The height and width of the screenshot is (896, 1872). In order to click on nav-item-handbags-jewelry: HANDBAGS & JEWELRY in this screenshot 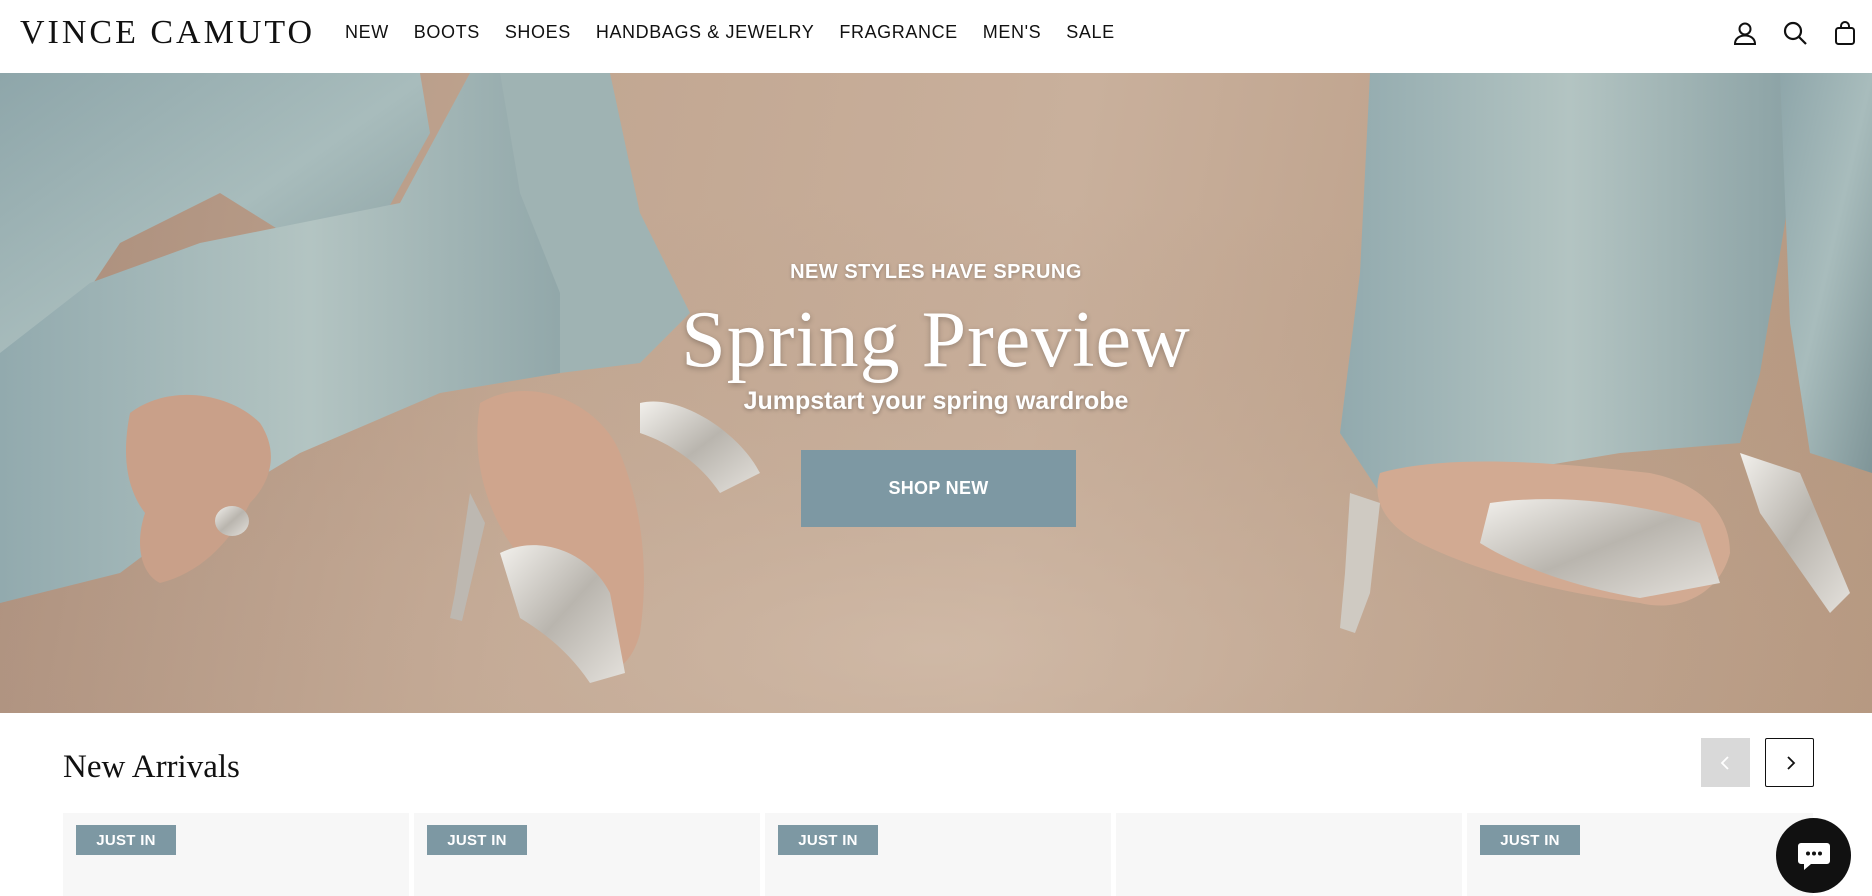, I will do `click(705, 32)`.